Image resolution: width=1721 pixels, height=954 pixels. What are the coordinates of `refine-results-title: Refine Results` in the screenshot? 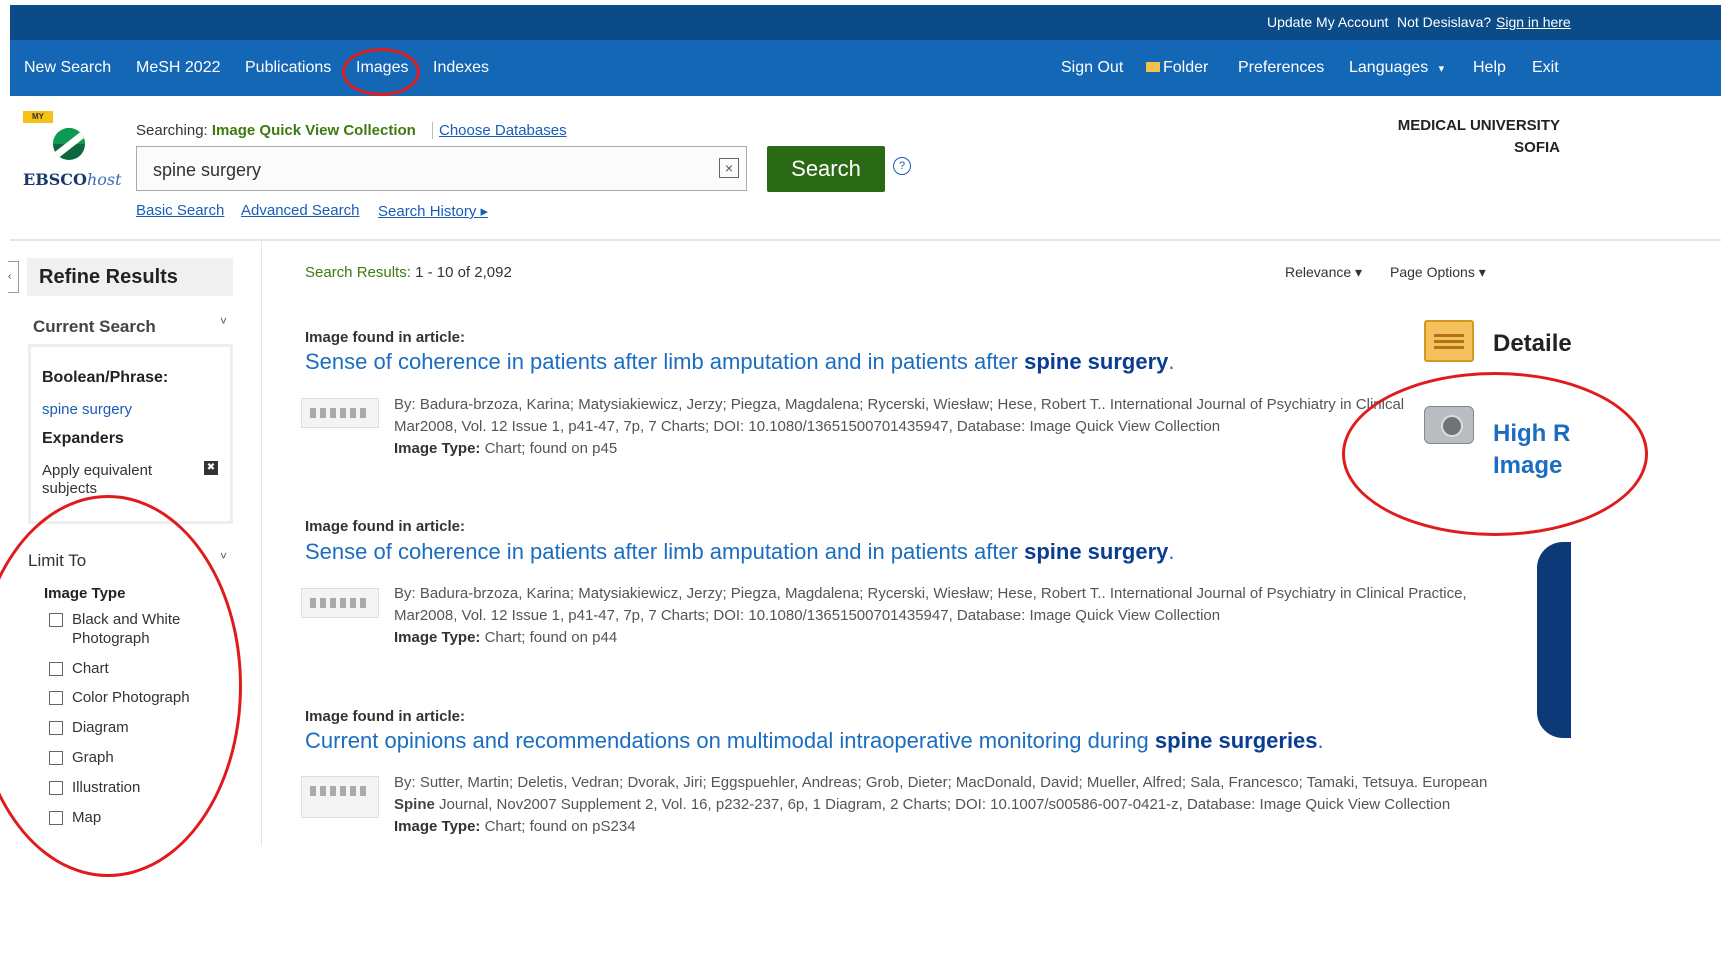 It's located at (130, 277).